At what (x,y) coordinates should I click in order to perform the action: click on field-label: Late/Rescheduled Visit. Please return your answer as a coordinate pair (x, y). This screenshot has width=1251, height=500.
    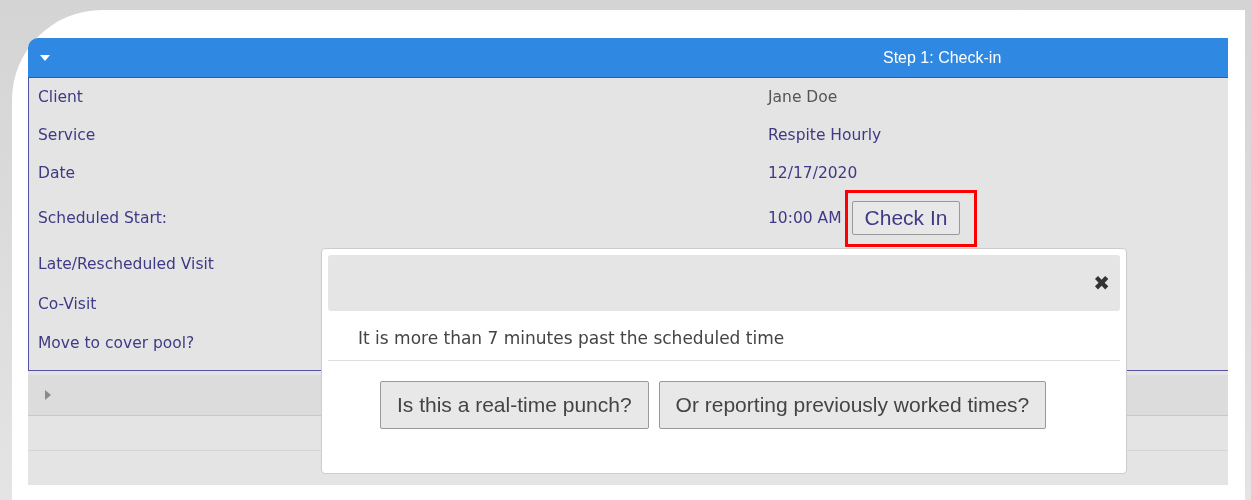
    Looking at the image, I should click on (126, 264).